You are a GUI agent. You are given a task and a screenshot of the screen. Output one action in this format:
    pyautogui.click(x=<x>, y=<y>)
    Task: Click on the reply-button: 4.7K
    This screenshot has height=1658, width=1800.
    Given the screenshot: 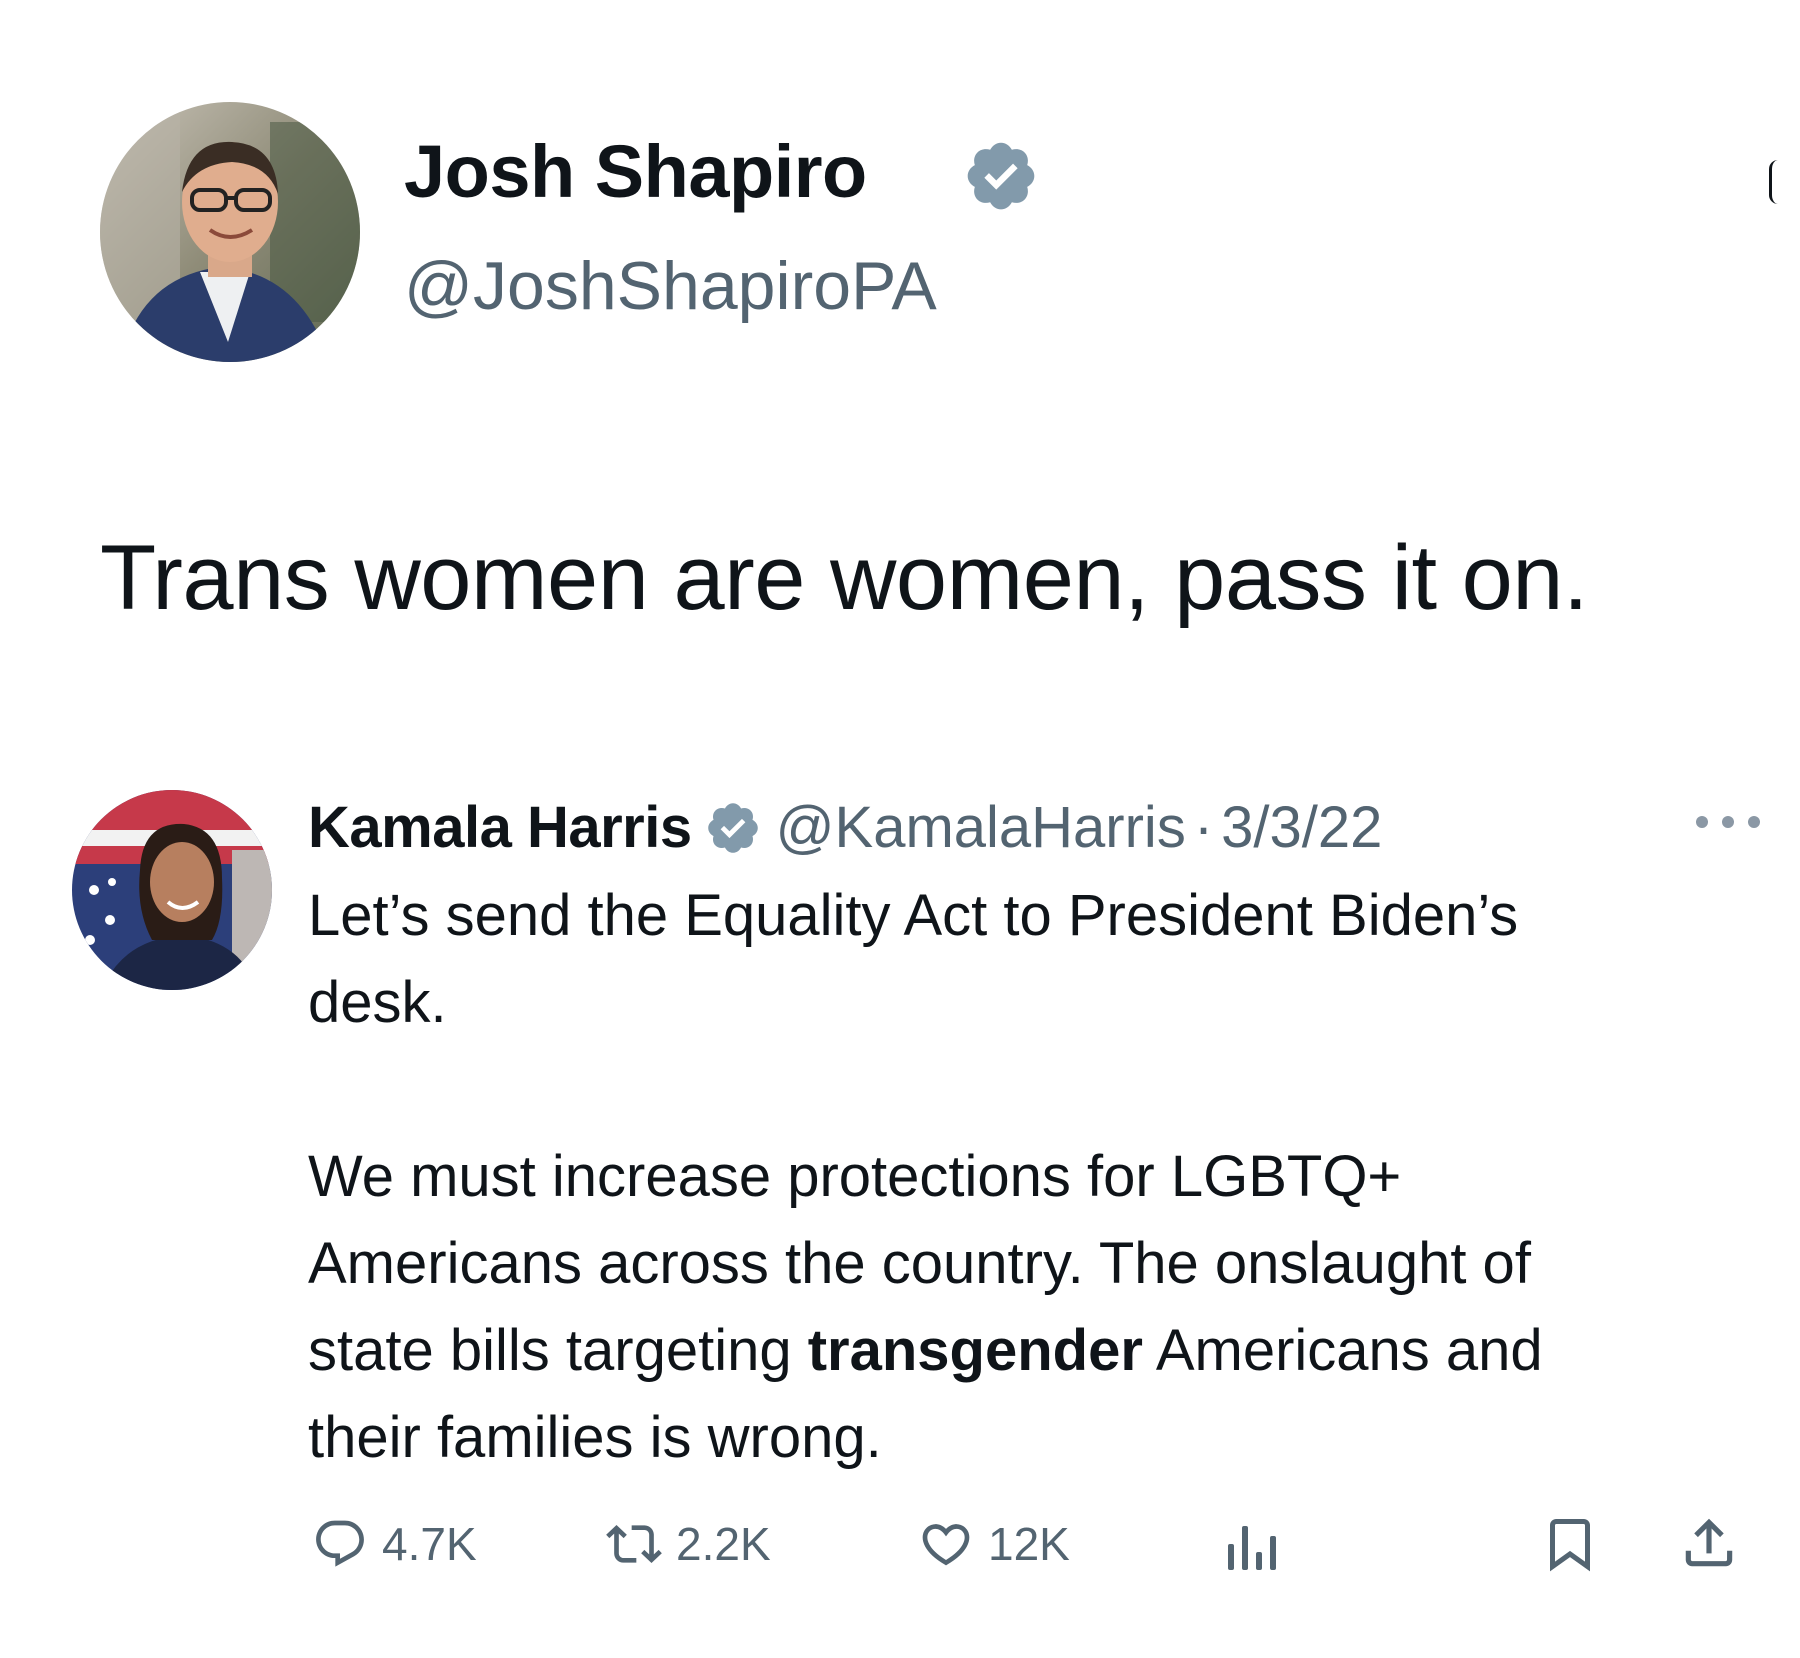 What is the action you would take?
    pyautogui.click(x=394, y=1544)
    